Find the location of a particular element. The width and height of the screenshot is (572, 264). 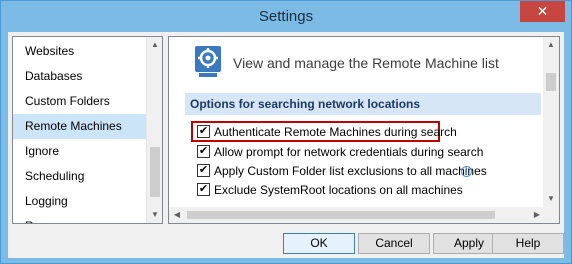

close-icon: ✕ is located at coordinates (542, 11).